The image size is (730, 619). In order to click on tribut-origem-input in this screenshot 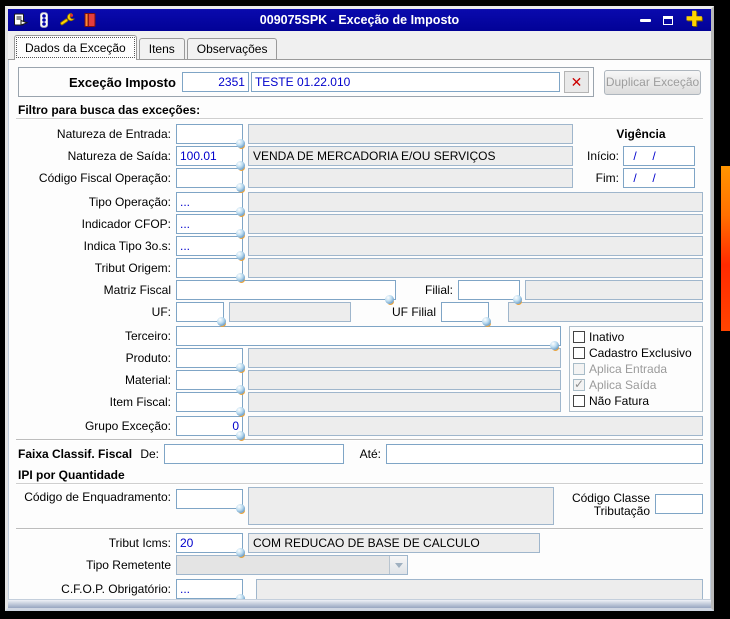, I will do `click(209, 268)`.